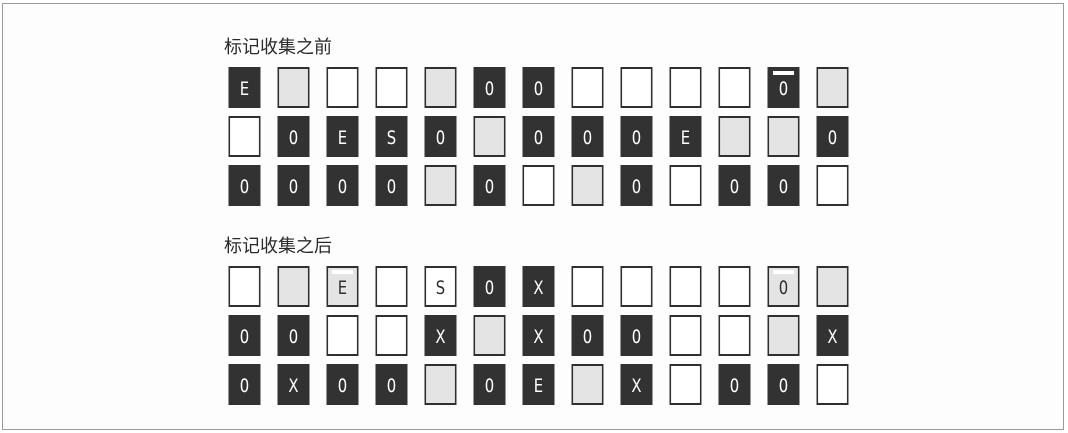 This screenshot has width=1068, height=433. I want to click on section-title-before: 标记收集之前, so click(278, 47).